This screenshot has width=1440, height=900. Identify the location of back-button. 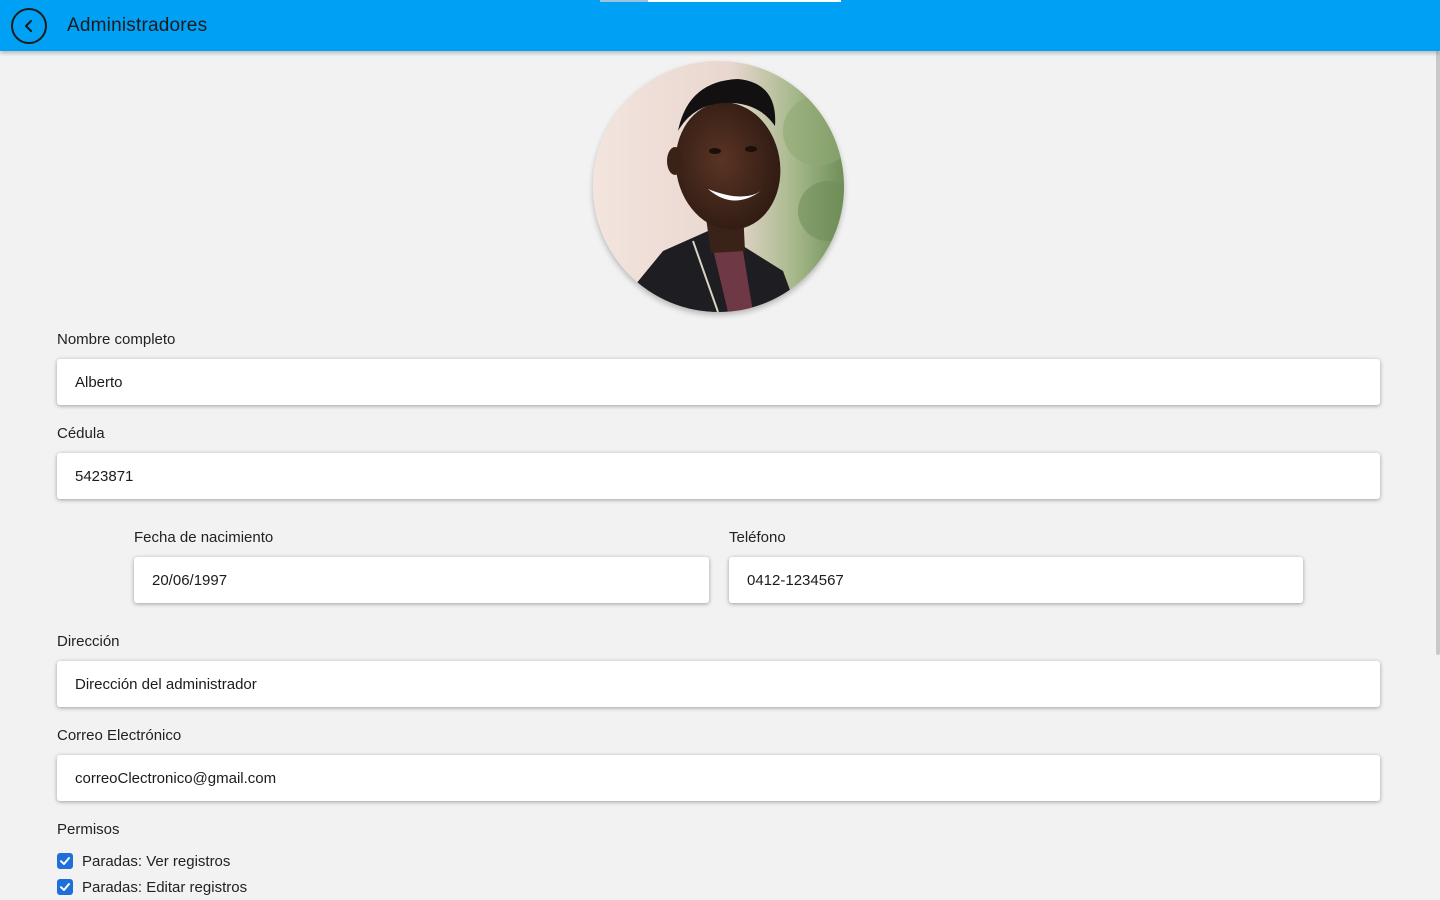
(29, 26).